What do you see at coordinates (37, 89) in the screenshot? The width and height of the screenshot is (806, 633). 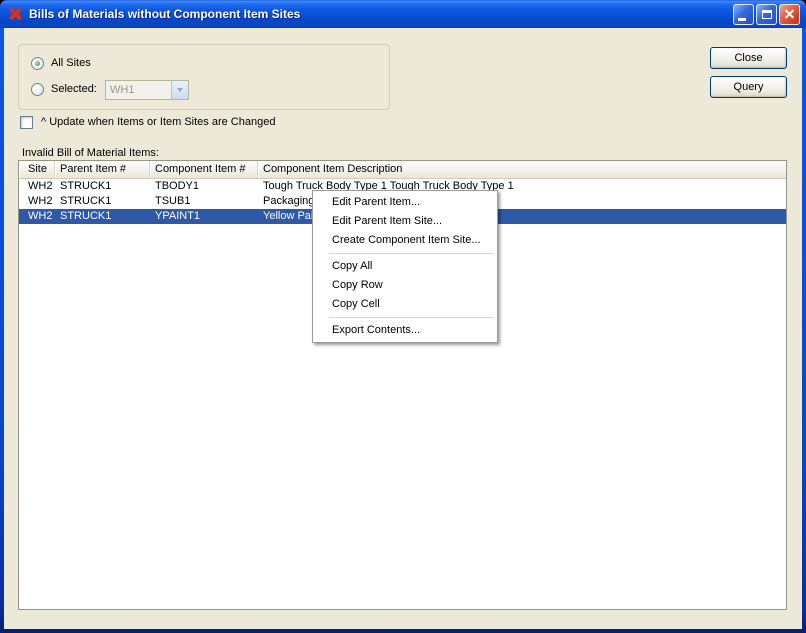 I see `selected-radio` at bounding box center [37, 89].